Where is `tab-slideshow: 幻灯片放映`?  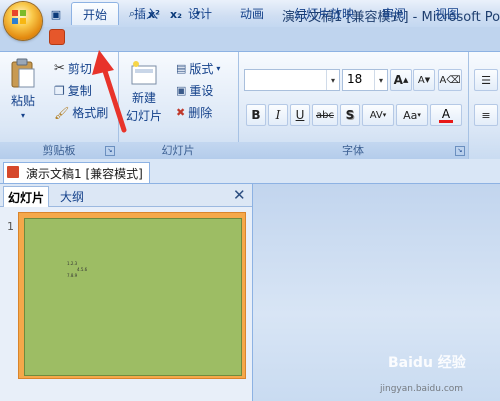
tab-slideshow: 幻灯片放映 is located at coordinates (324, 13).